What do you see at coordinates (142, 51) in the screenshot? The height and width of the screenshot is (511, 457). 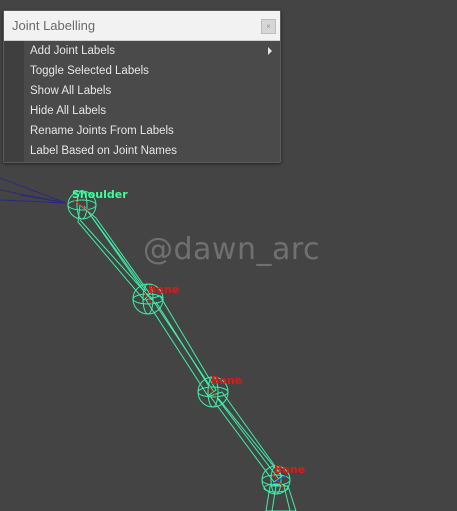 I see `menu-item-add-joint-labels: Add Joint Labels` at bounding box center [142, 51].